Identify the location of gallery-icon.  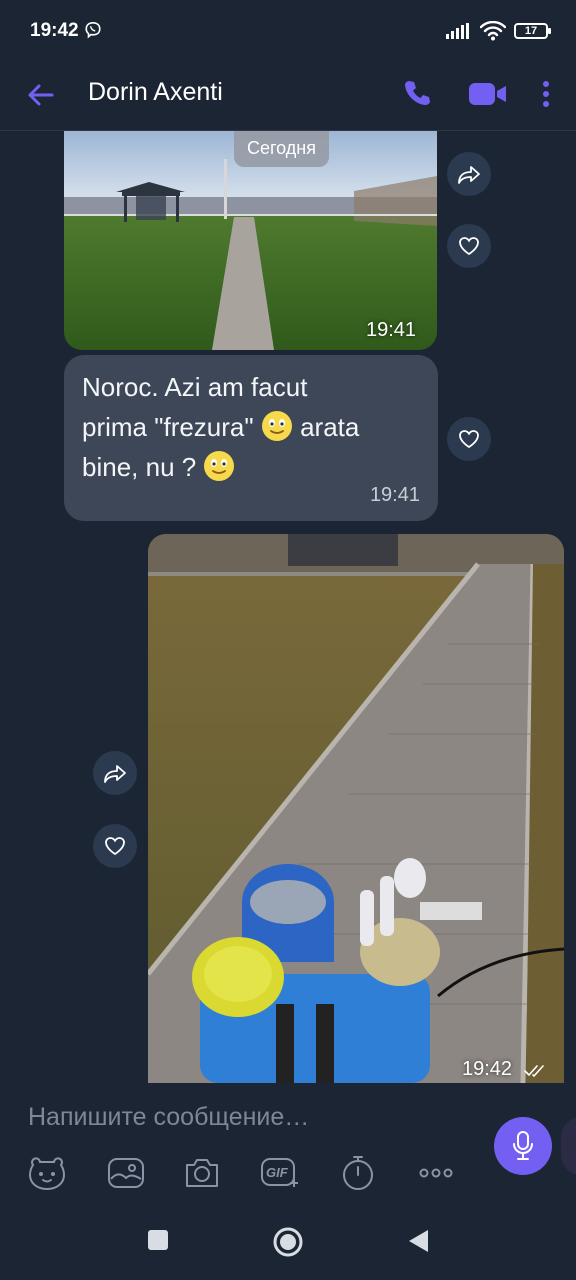
(126, 1173).